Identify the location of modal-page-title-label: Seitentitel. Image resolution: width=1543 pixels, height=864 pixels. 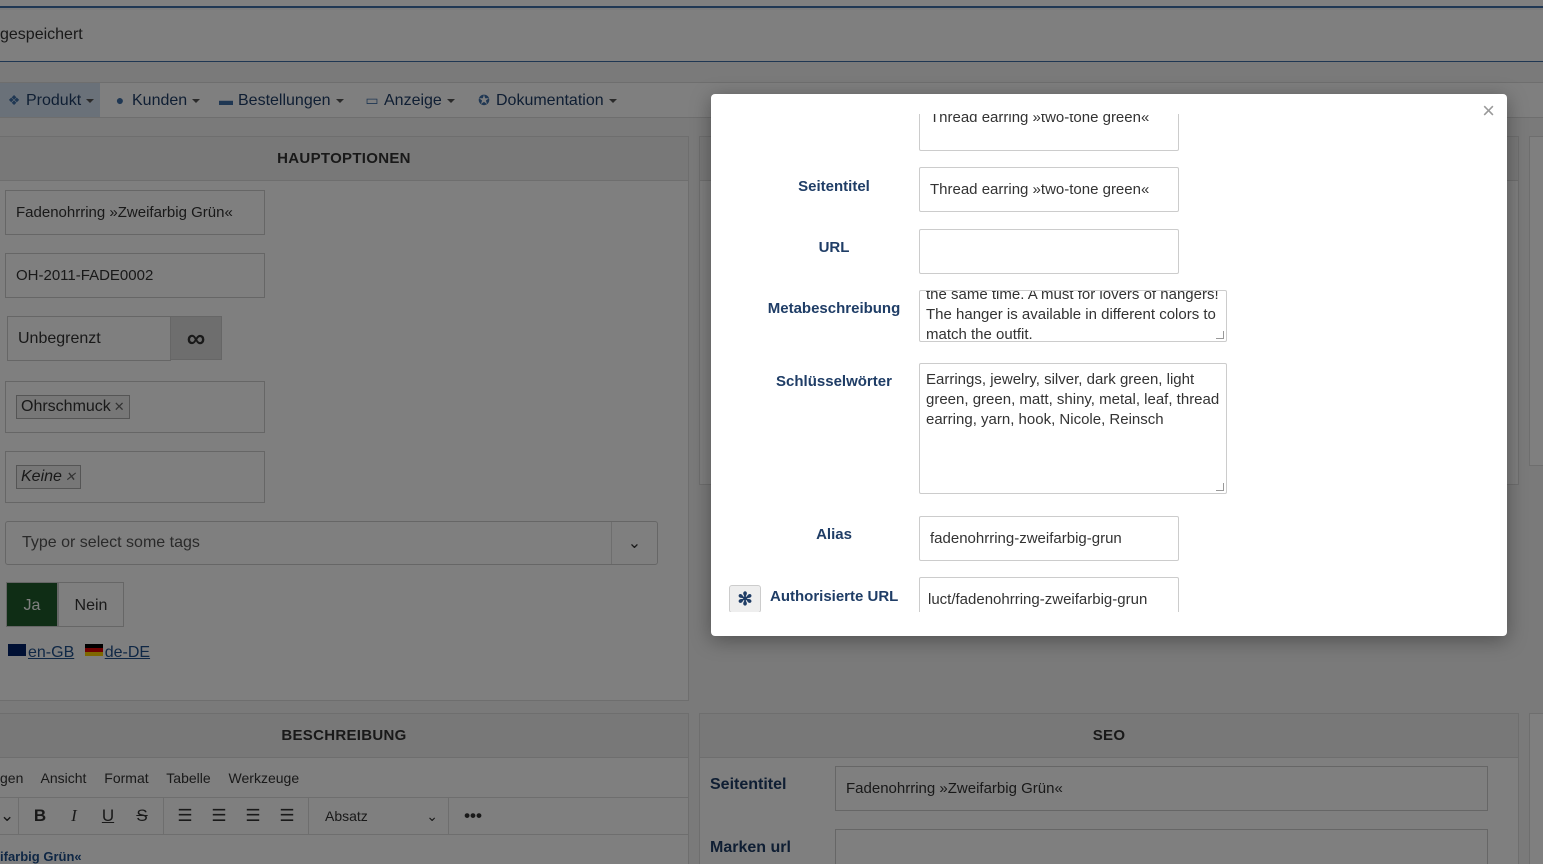
(834, 186).